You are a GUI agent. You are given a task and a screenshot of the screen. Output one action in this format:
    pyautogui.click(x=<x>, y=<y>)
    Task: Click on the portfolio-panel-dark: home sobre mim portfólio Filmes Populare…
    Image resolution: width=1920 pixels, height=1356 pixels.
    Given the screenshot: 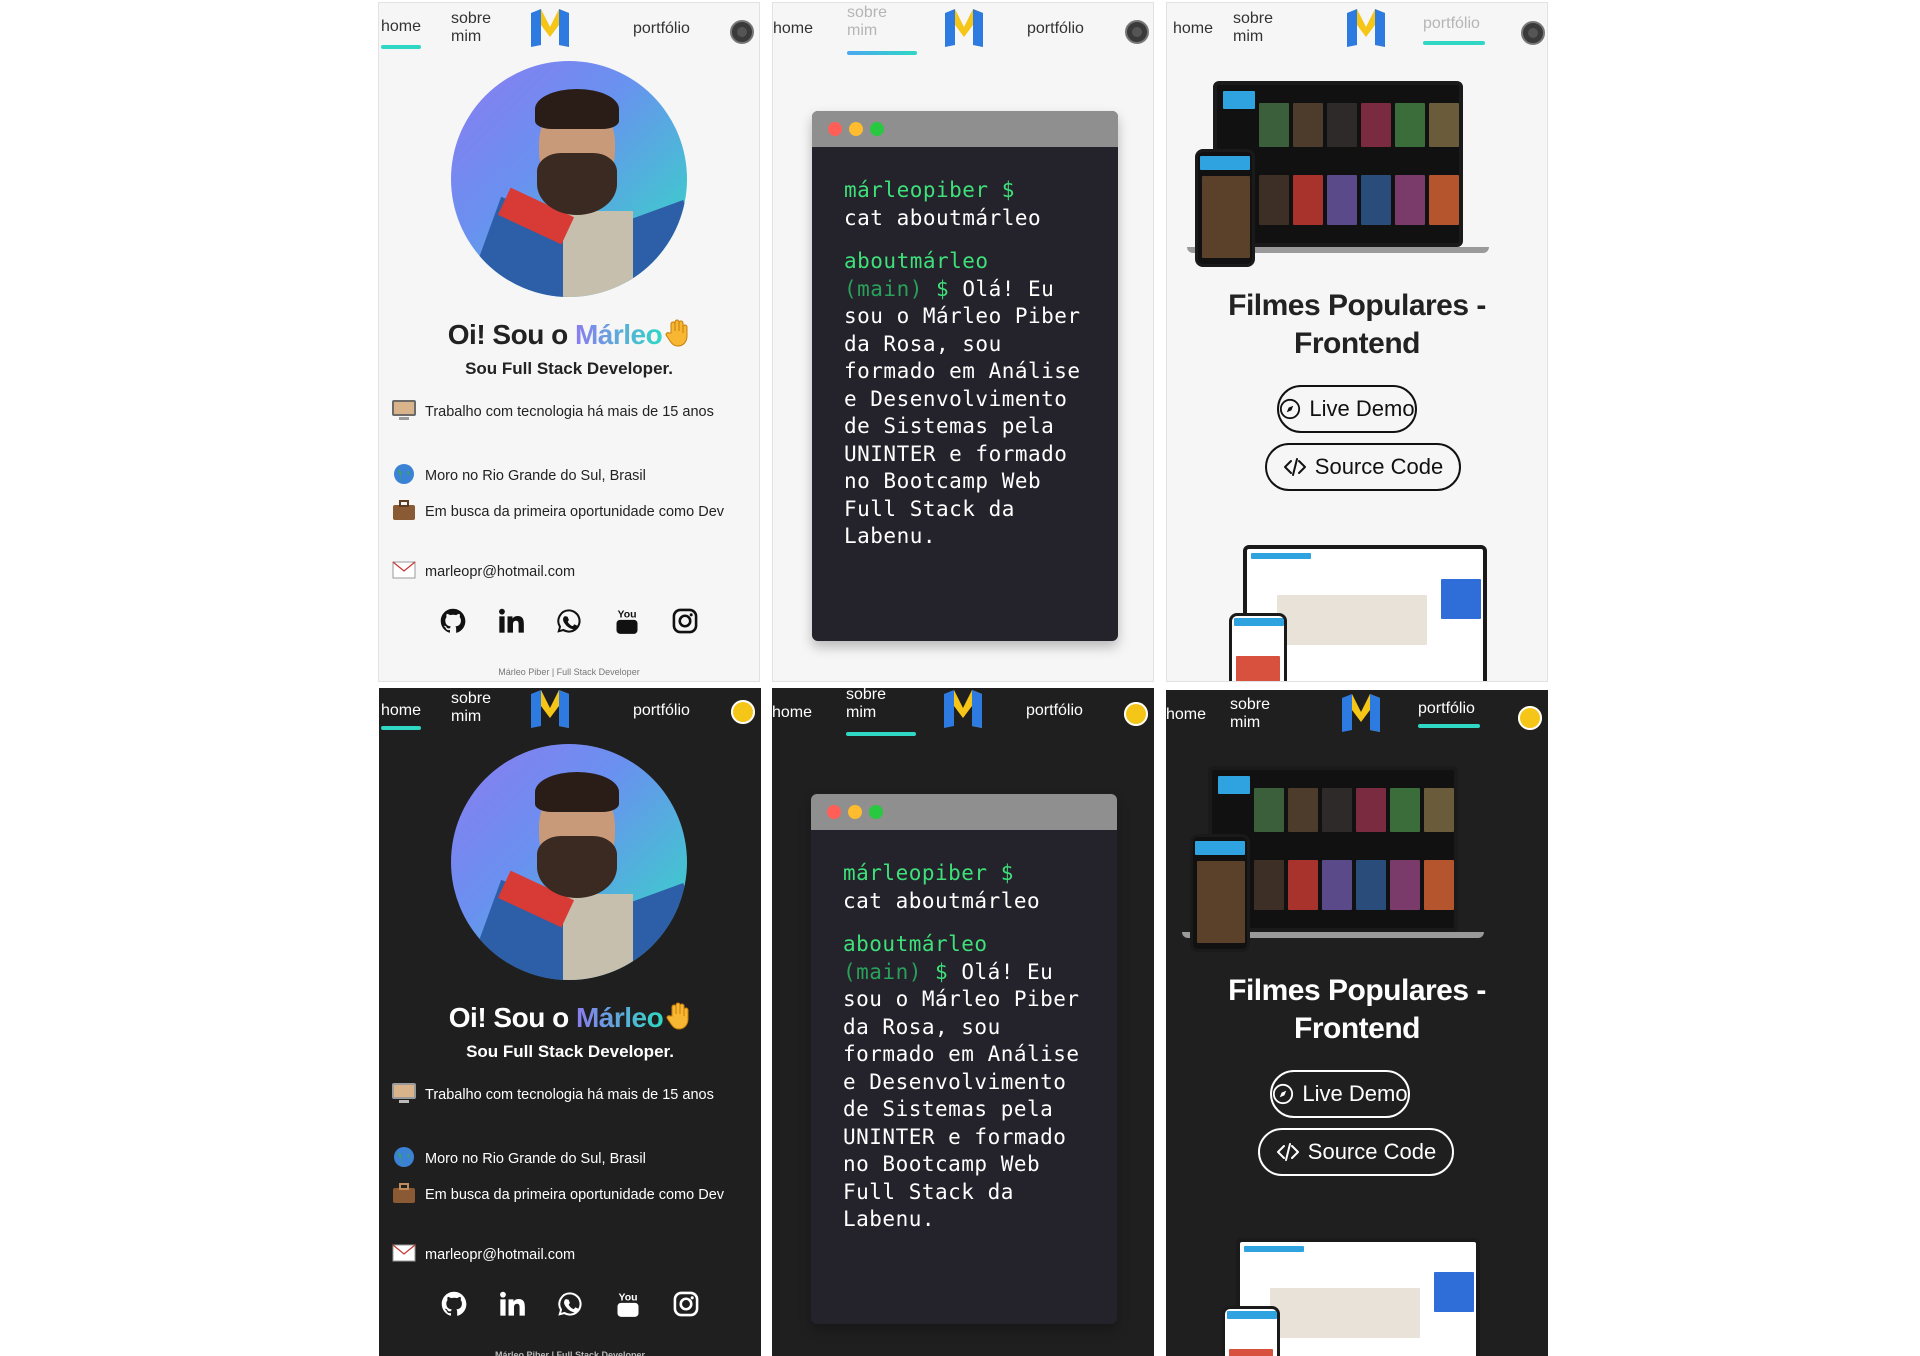 What is the action you would take?
    pyautogui.click(x=1357, y=1023)
    